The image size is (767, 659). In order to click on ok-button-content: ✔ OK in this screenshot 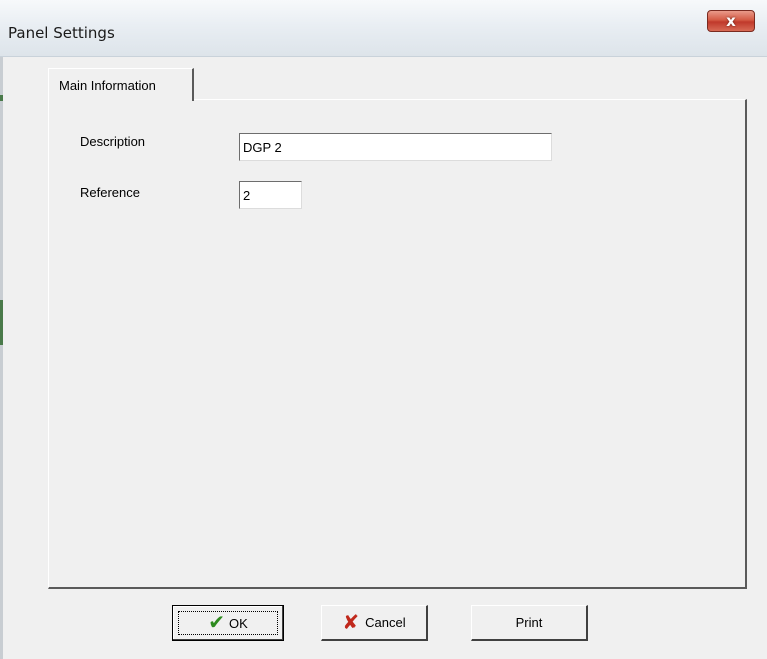, I will do `click(228, 623)`.